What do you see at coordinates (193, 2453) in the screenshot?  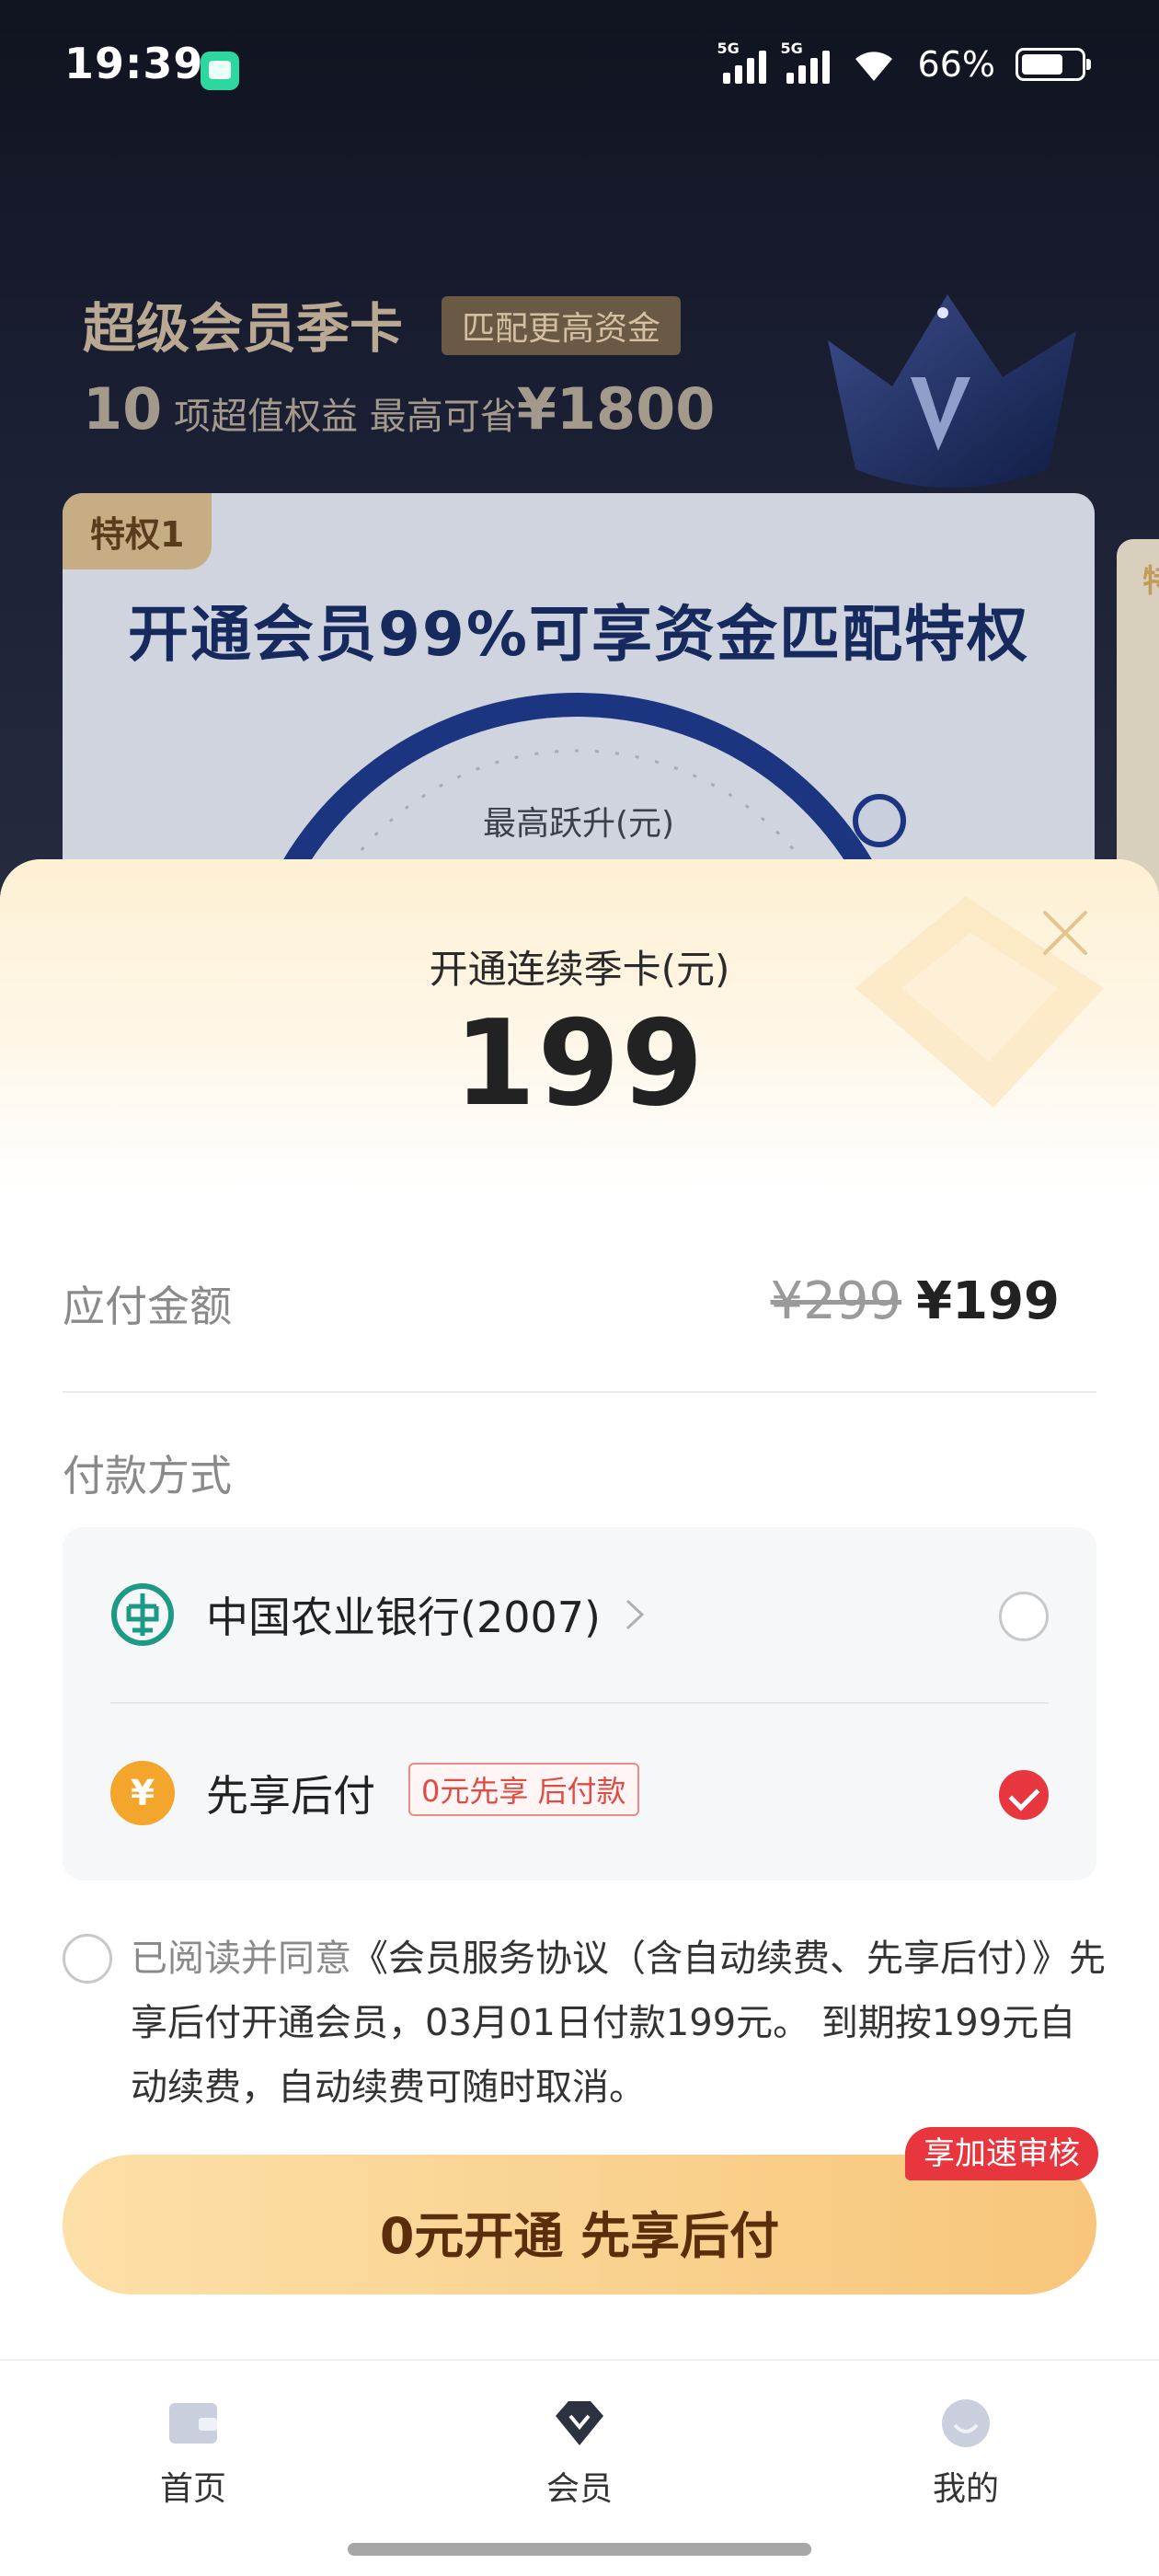 I see `nav-item-home: 首页` at bounding box center [193, 2453].